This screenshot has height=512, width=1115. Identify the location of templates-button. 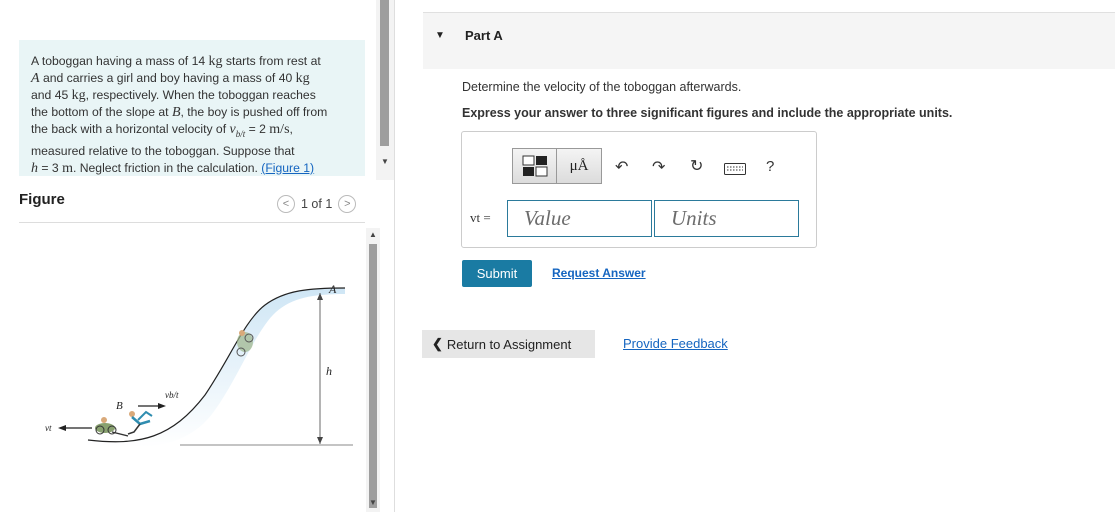
(534, 166).